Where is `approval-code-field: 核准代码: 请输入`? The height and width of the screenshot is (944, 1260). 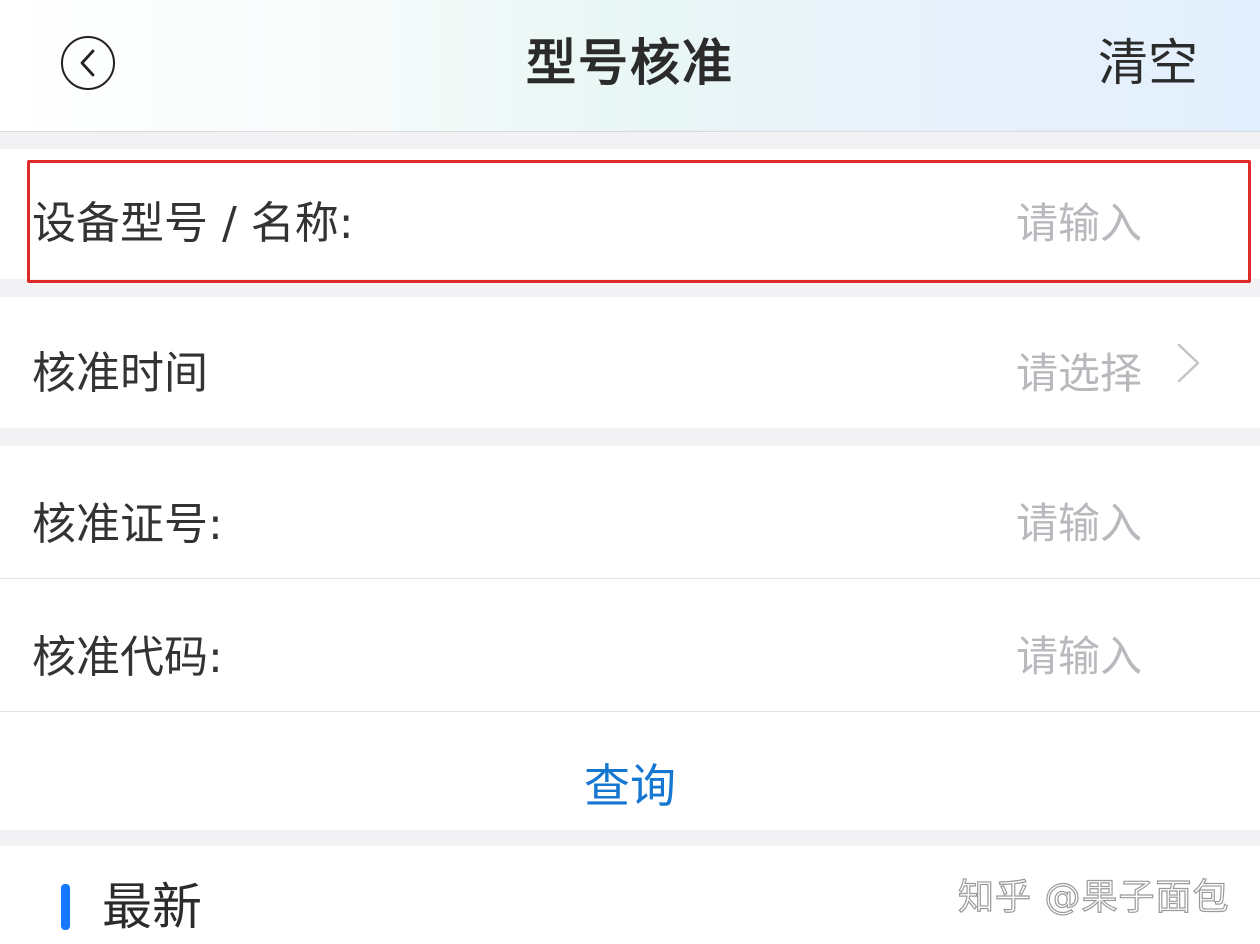 approval-code-field: 核准代码: 请输入 is located at coordinates (630, 645).